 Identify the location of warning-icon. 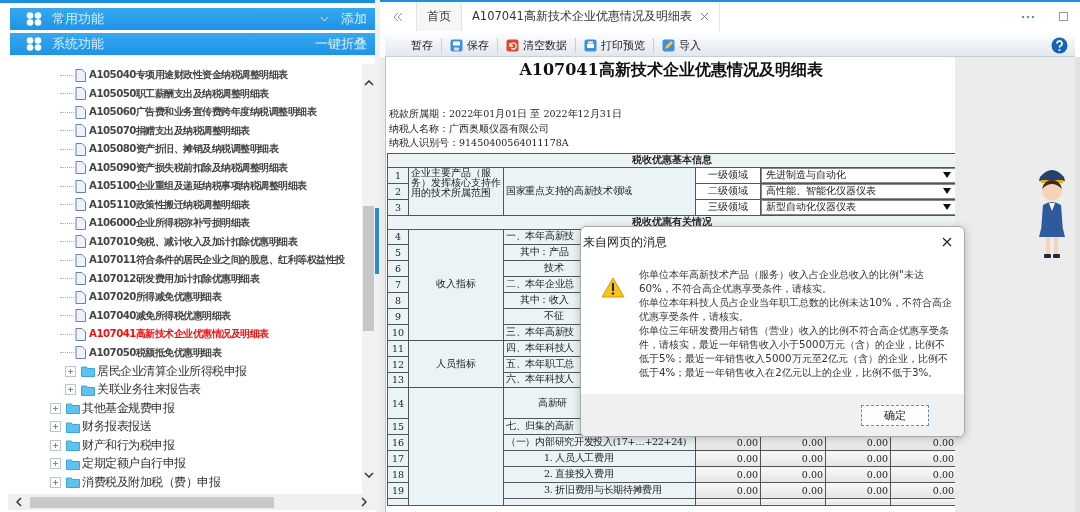
(613, 287).